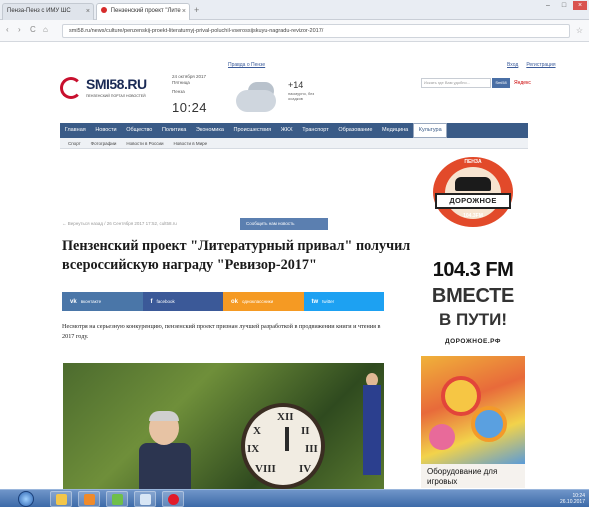  What do you see at coordinates (473, 296) in the screenshot?
I see `radio-slogan-1: ВМЕСТЕ` at bounding box center [473, 296].